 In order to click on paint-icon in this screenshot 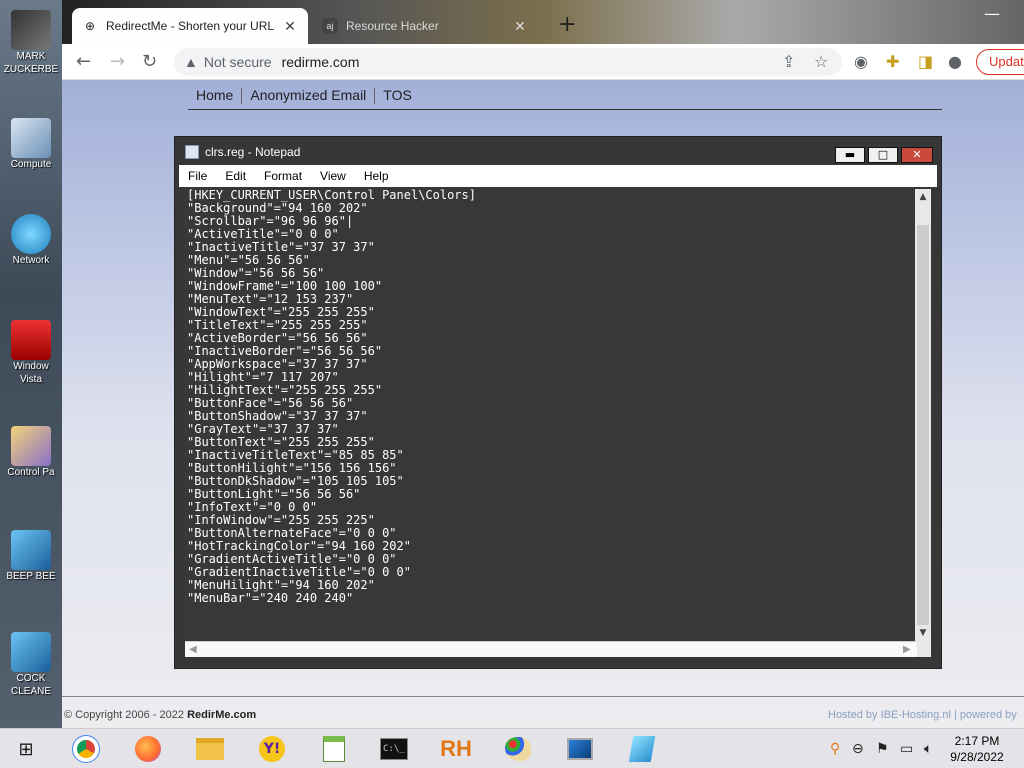, I will do `click(518, 749)`.